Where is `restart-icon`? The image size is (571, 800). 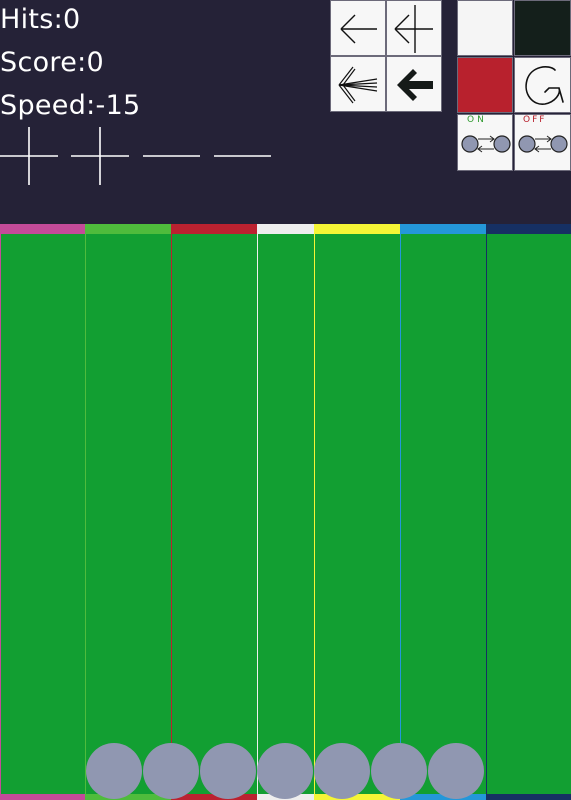
restart-icon is located at coordinates (544, 85).